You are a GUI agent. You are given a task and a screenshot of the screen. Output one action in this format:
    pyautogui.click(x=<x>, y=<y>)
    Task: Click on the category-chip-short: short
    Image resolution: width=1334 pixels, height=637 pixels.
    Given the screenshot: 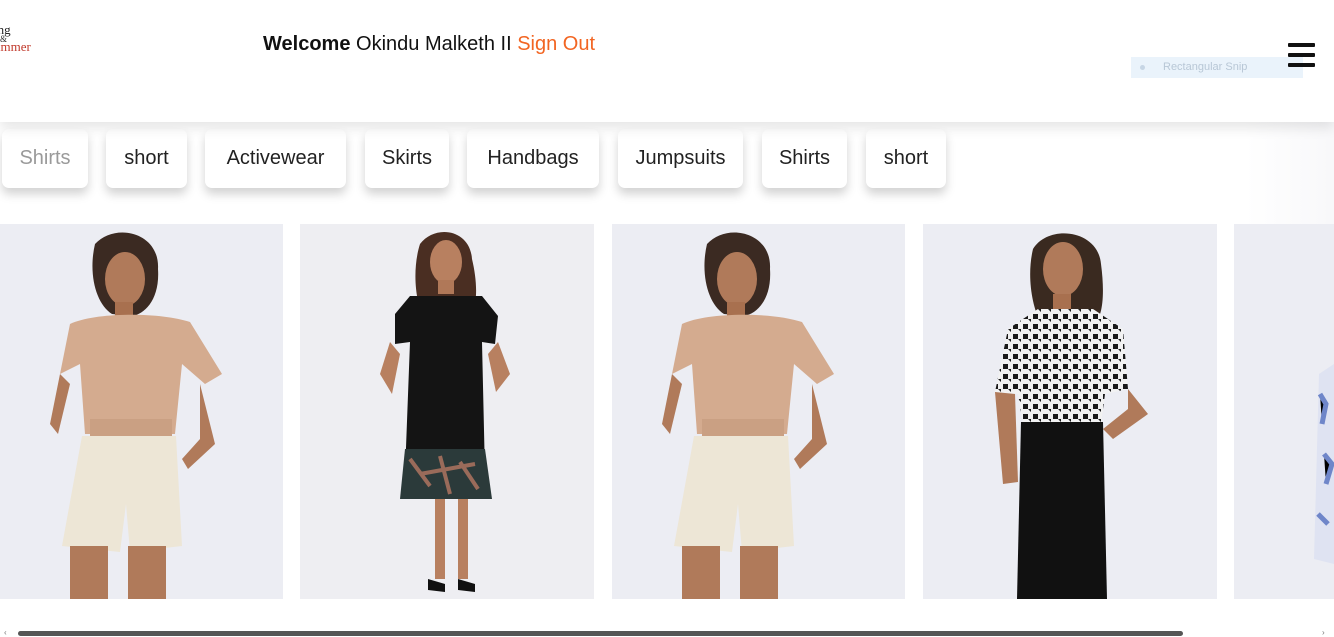 What is the action you would take?
    pyautogui.click(x=146, y=158)
    